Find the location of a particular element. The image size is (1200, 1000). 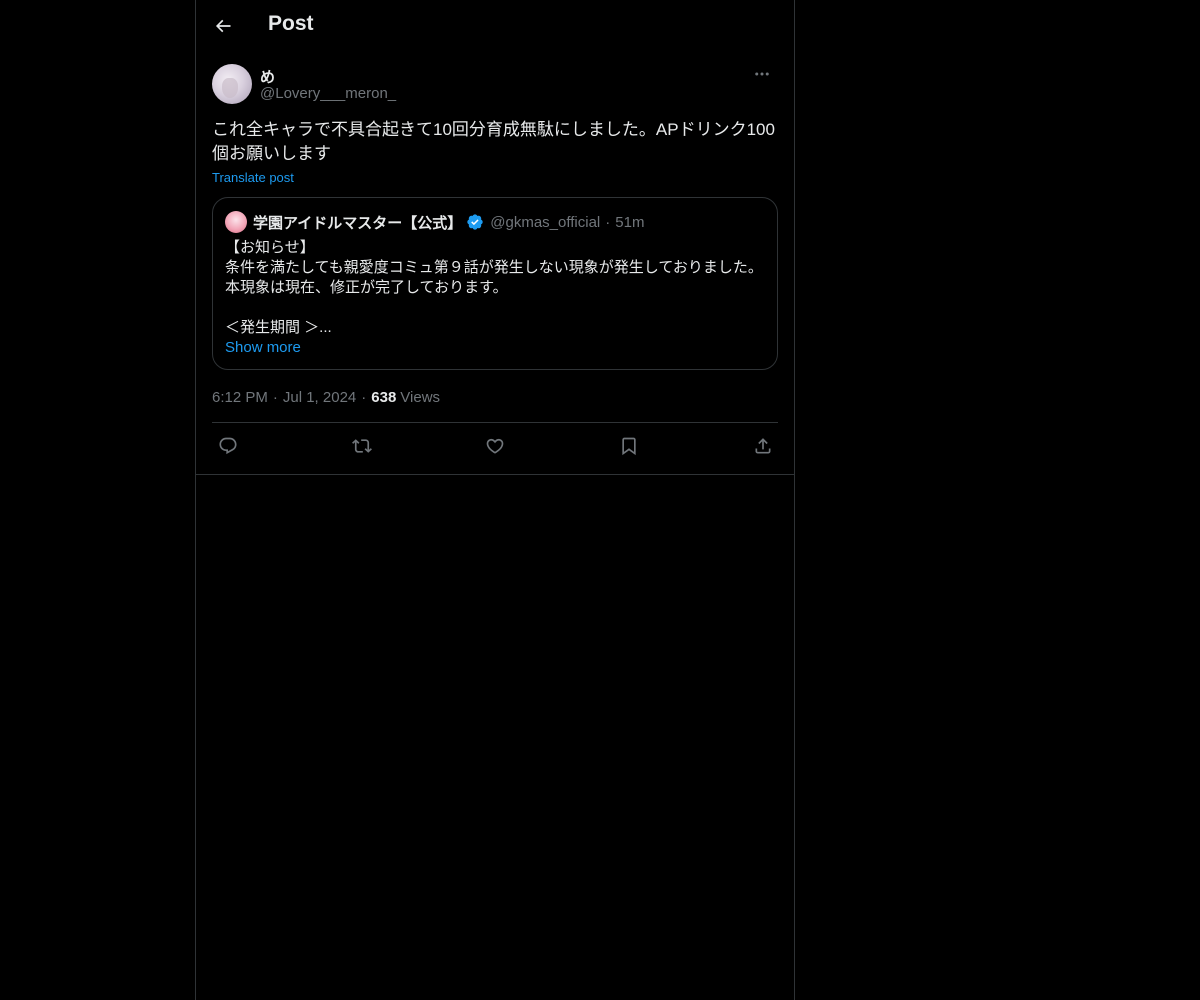

arrow-left-icon is located at coordinates (223, 26).